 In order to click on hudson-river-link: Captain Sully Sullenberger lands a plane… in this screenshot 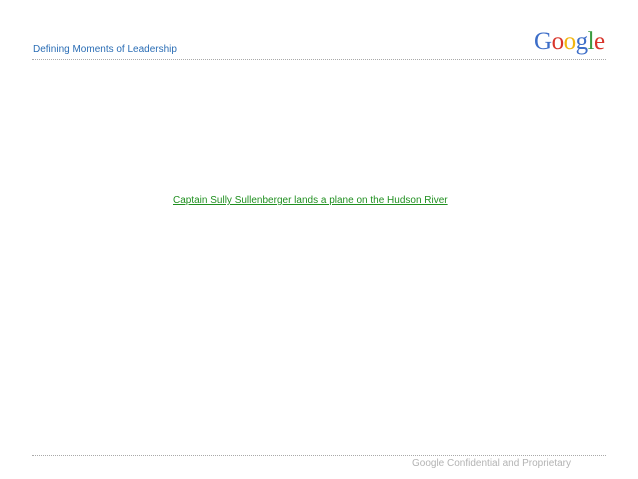, I will do `click(310, 200)`.